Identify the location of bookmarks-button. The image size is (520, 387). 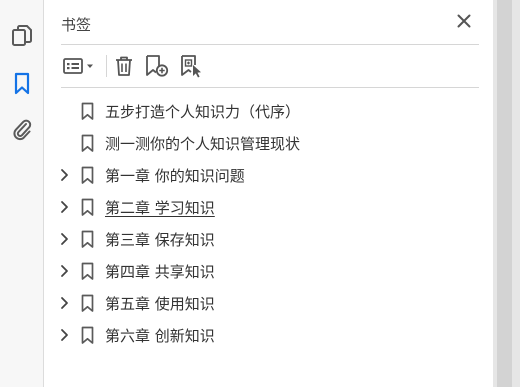
(22, 84).